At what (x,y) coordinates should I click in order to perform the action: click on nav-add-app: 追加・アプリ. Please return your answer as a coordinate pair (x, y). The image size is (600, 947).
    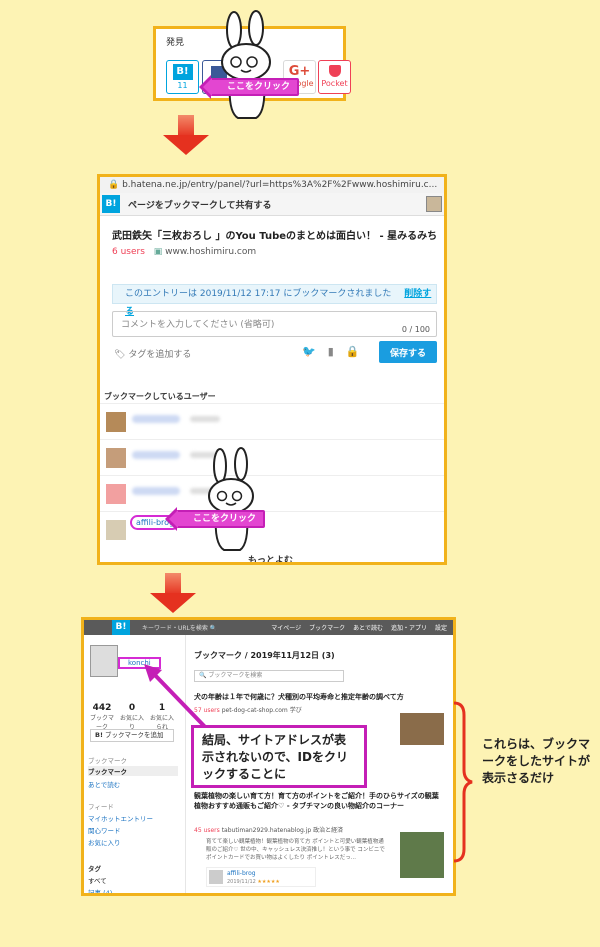
    Looking at the image, I should click on (409, 628).